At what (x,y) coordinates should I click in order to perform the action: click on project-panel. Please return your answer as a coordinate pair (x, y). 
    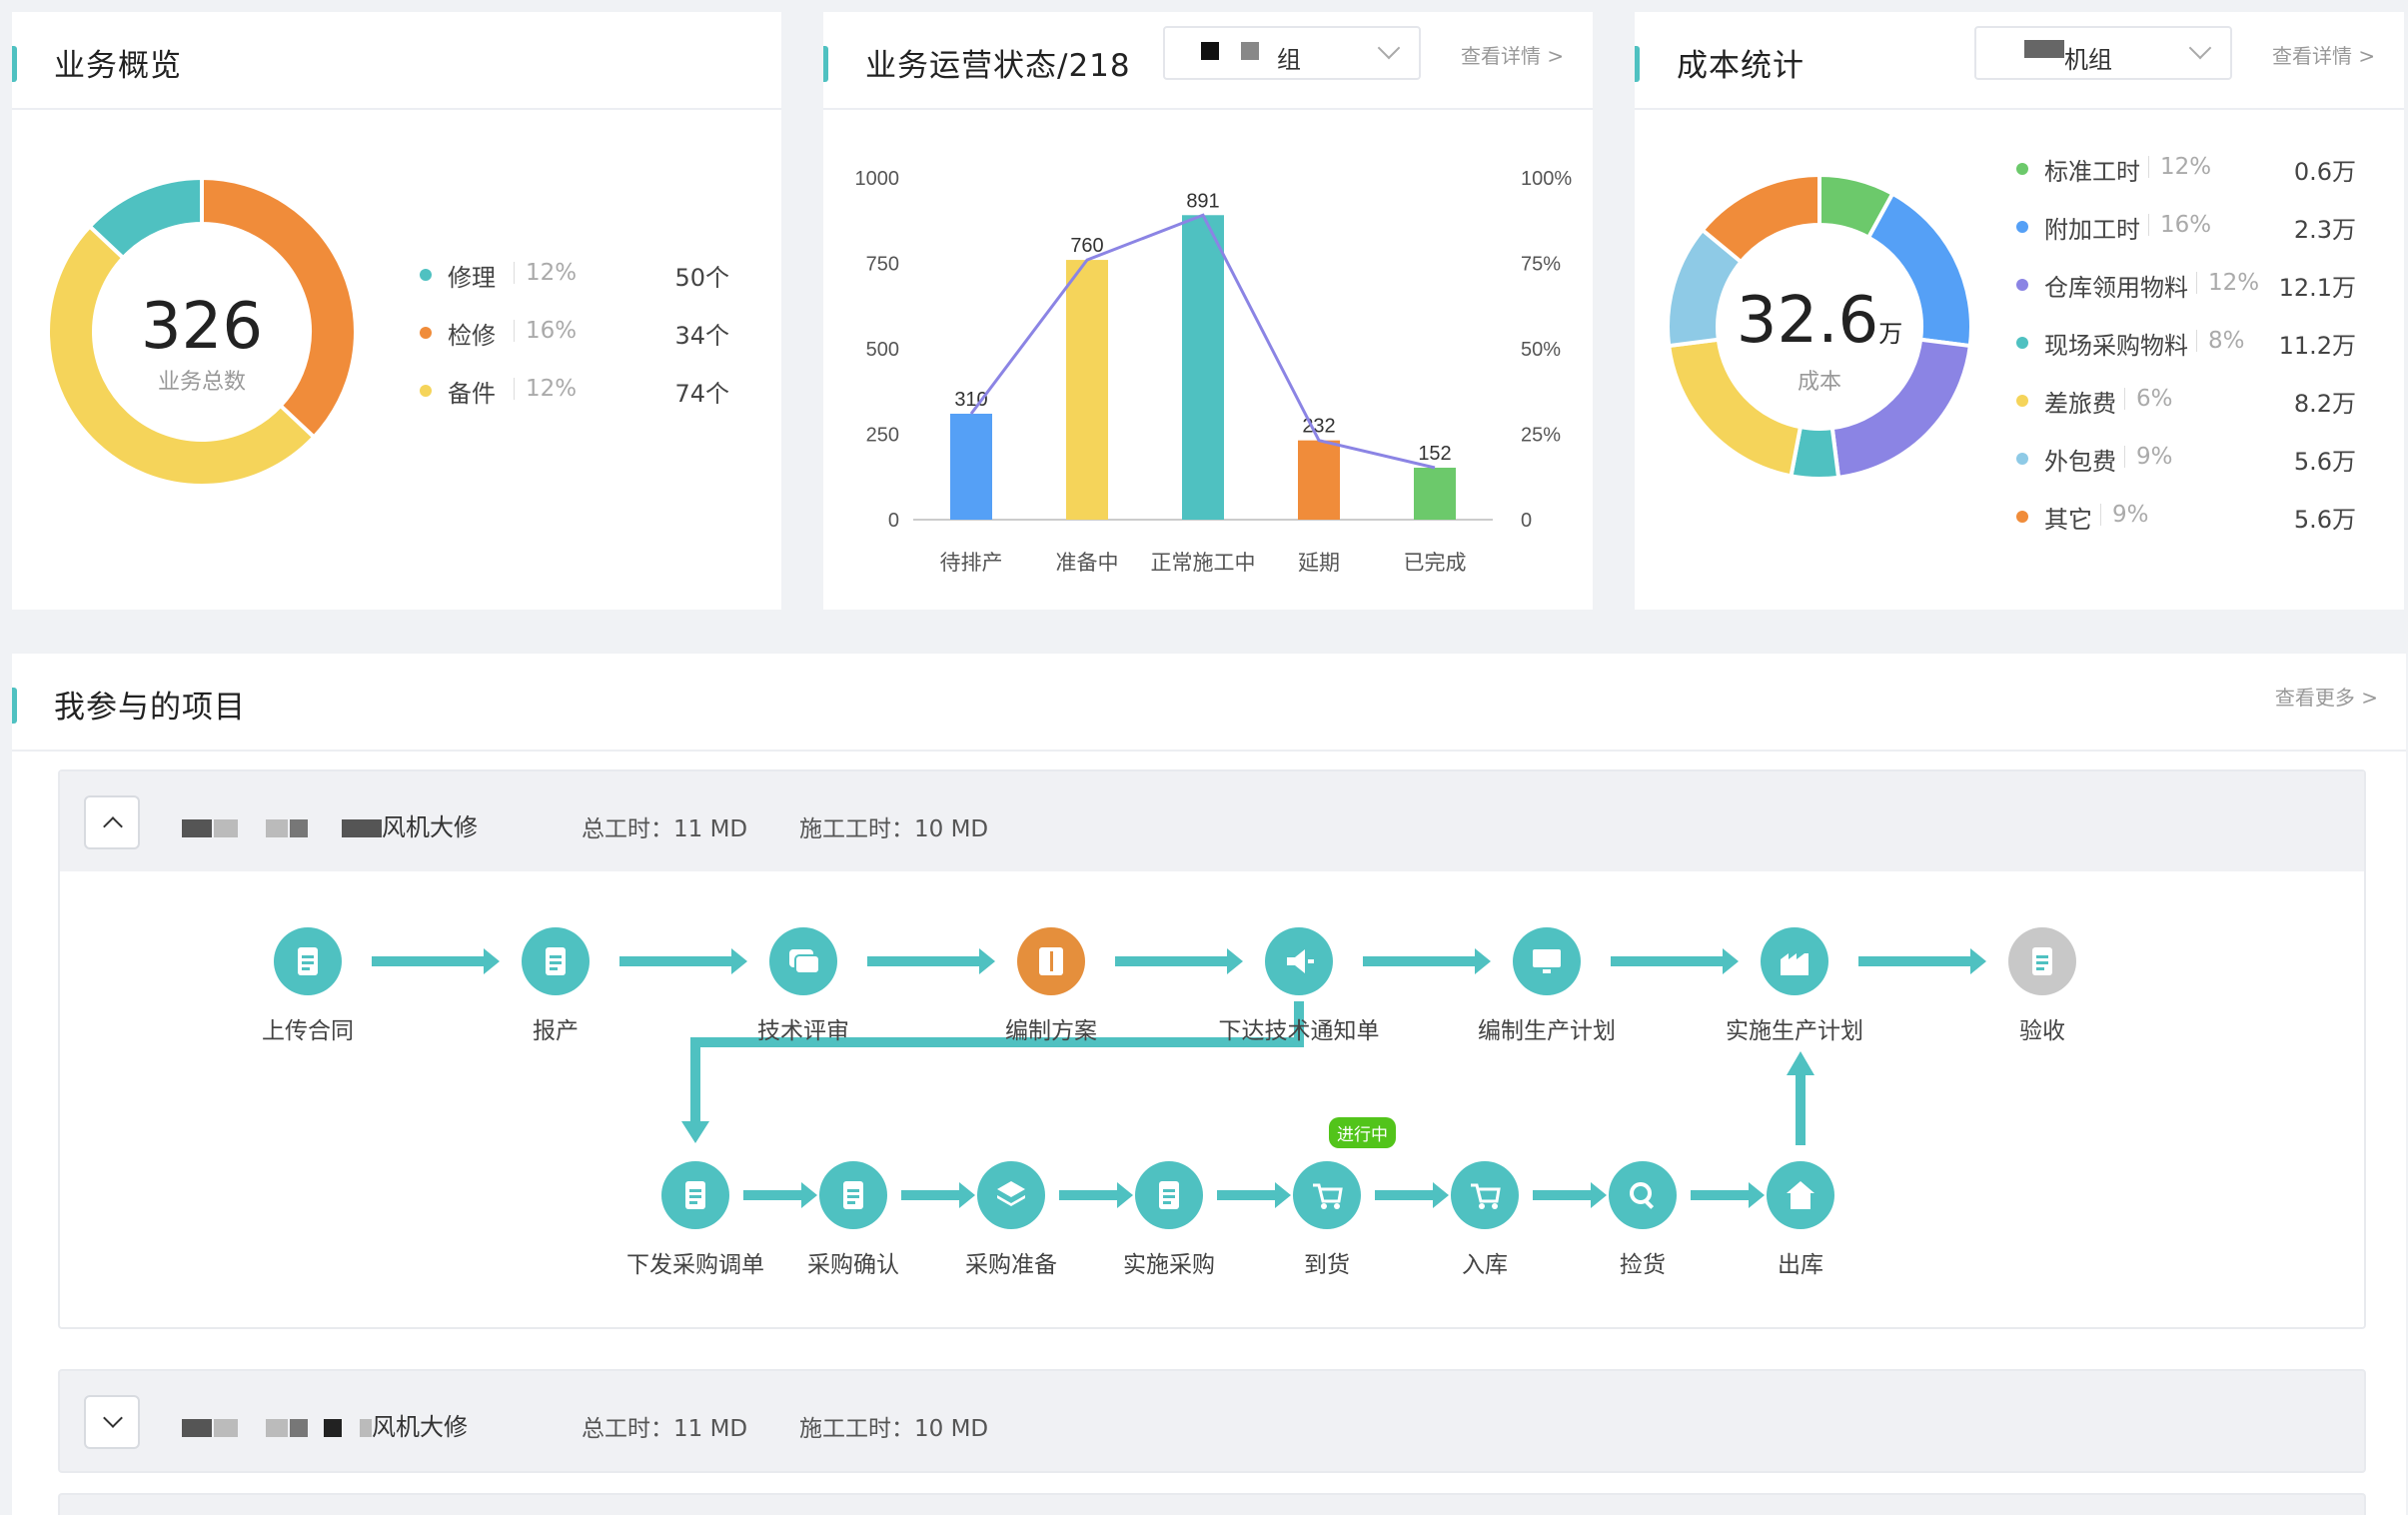
    Looking at the image, I should click on (1212, 1504).